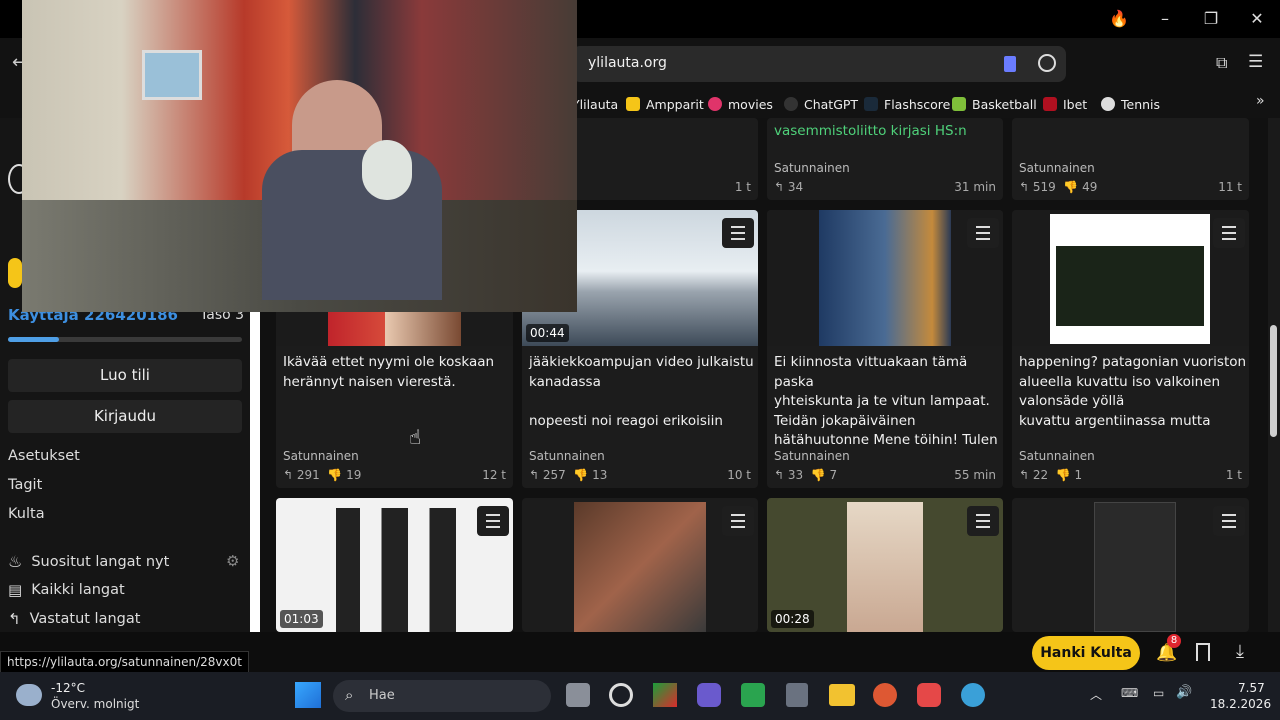 The width and height of the screenshot is (1280, 720). Describe the element at coordinates (1240, 704) in the screenshot. I see `clock-date: 18.2.2026` at that location.